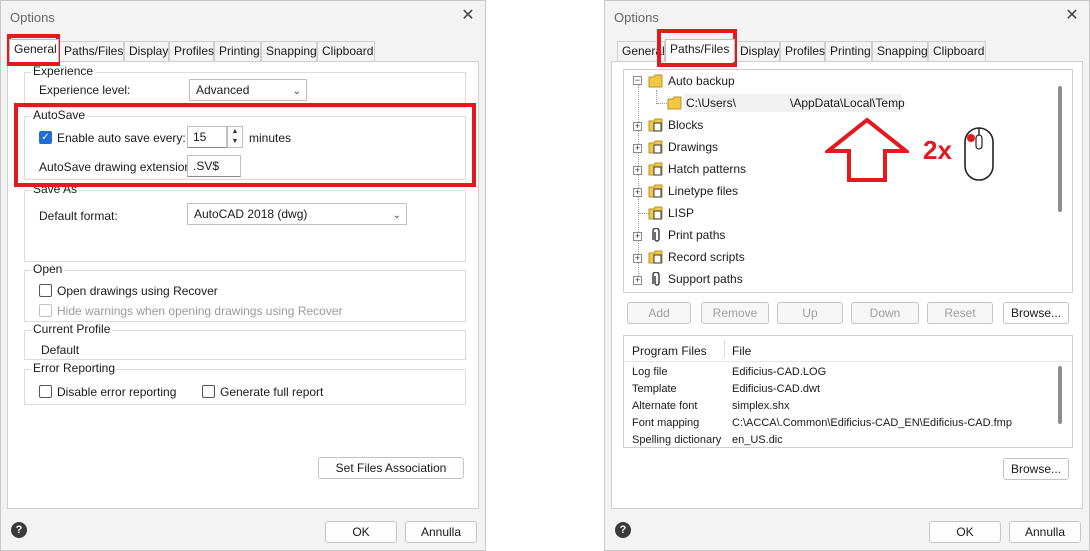  What do you see at coordinates (701, 81) in the screenshot?
I see `tree-item-auto-backup: Auto backup` at bounding box center [701, 81].